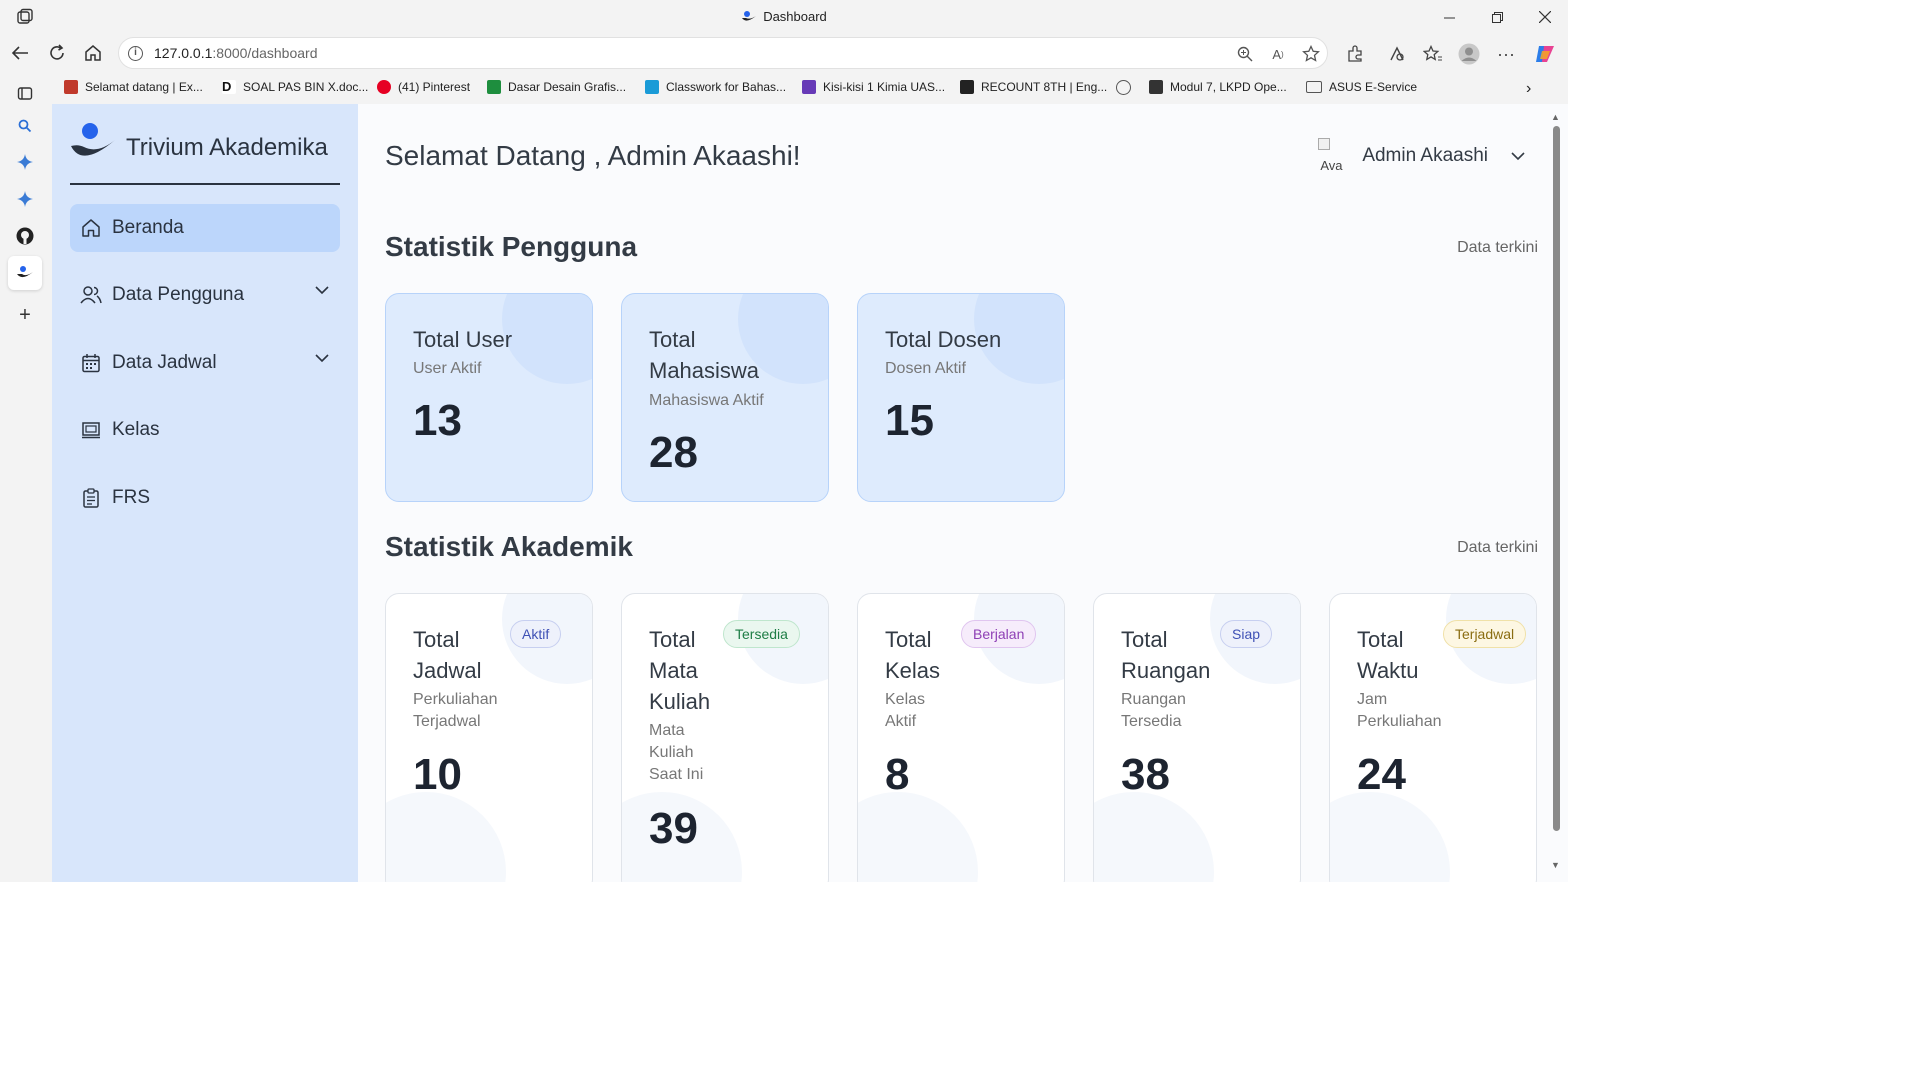 Image resolution: width=1920 pixels, height=1080 pixels. Describe the element at coordinates (1311, 54) in the screenshot. I see `favorite-star-icon` at that location.